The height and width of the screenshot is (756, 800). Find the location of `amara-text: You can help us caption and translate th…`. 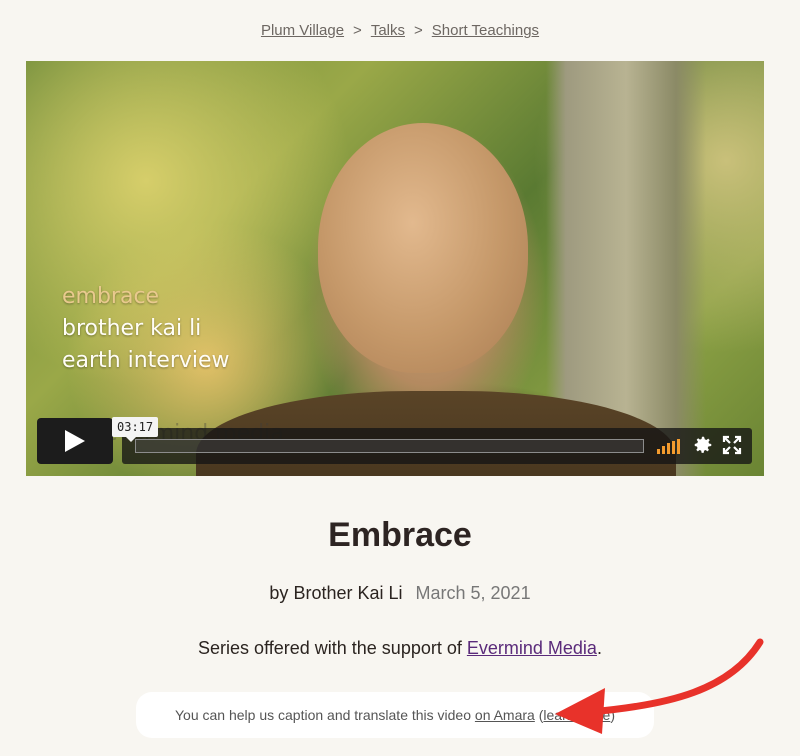

amara-text: You can help us caption and translate th… is located at coordinates (323, 715).